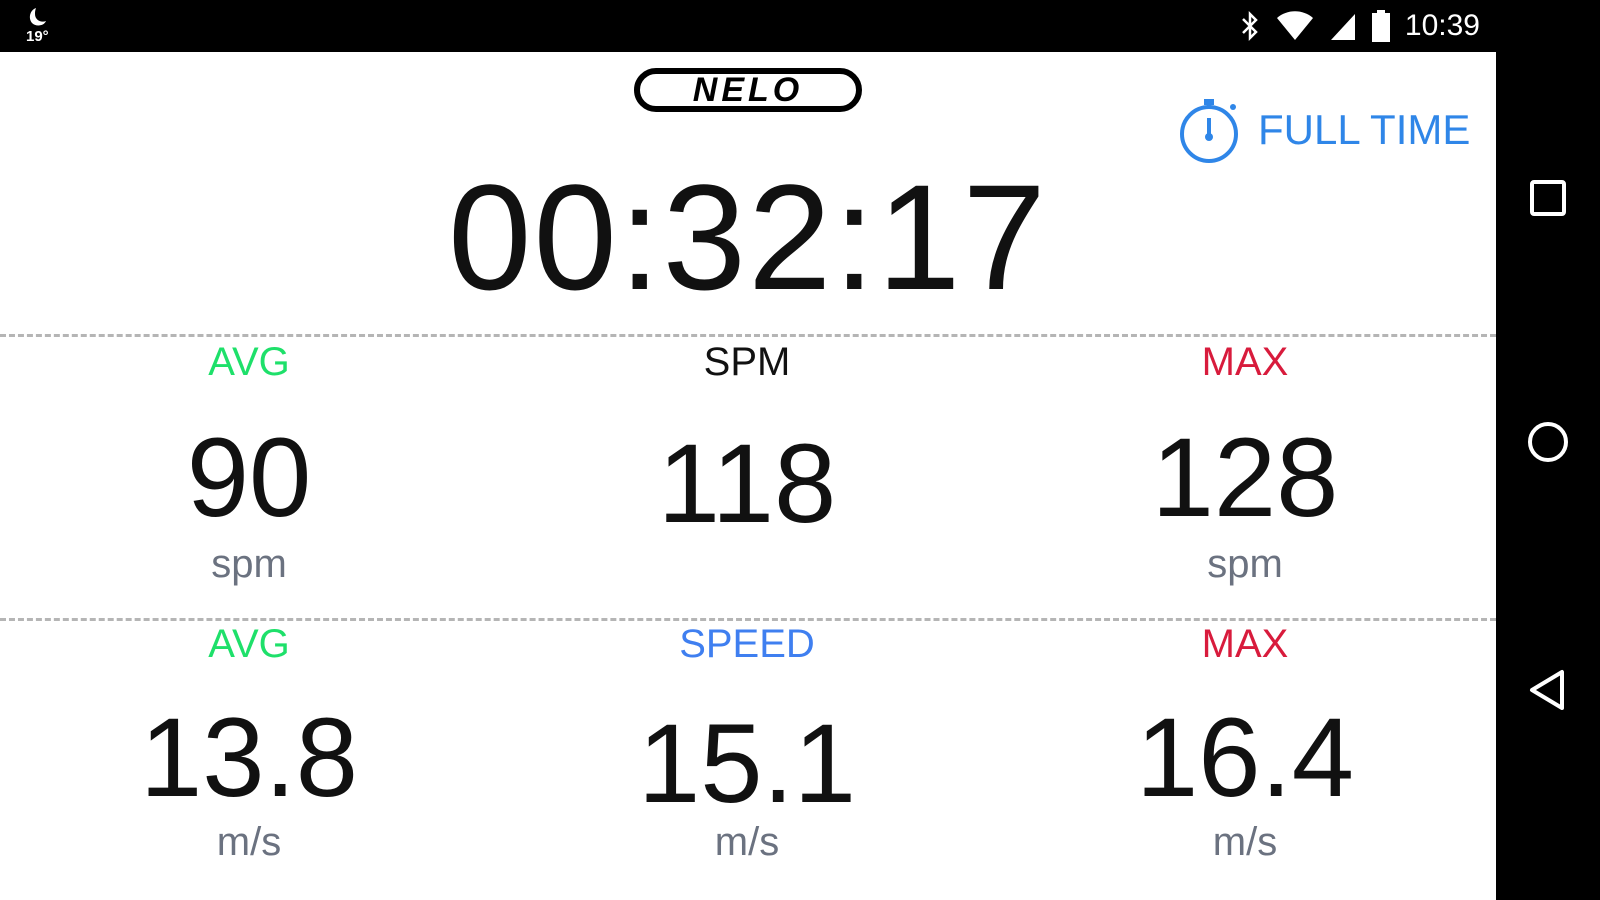 This screenshot has width=1600, height=900. I want to click on speed-max-panel: MAX, so click(1245, 644).